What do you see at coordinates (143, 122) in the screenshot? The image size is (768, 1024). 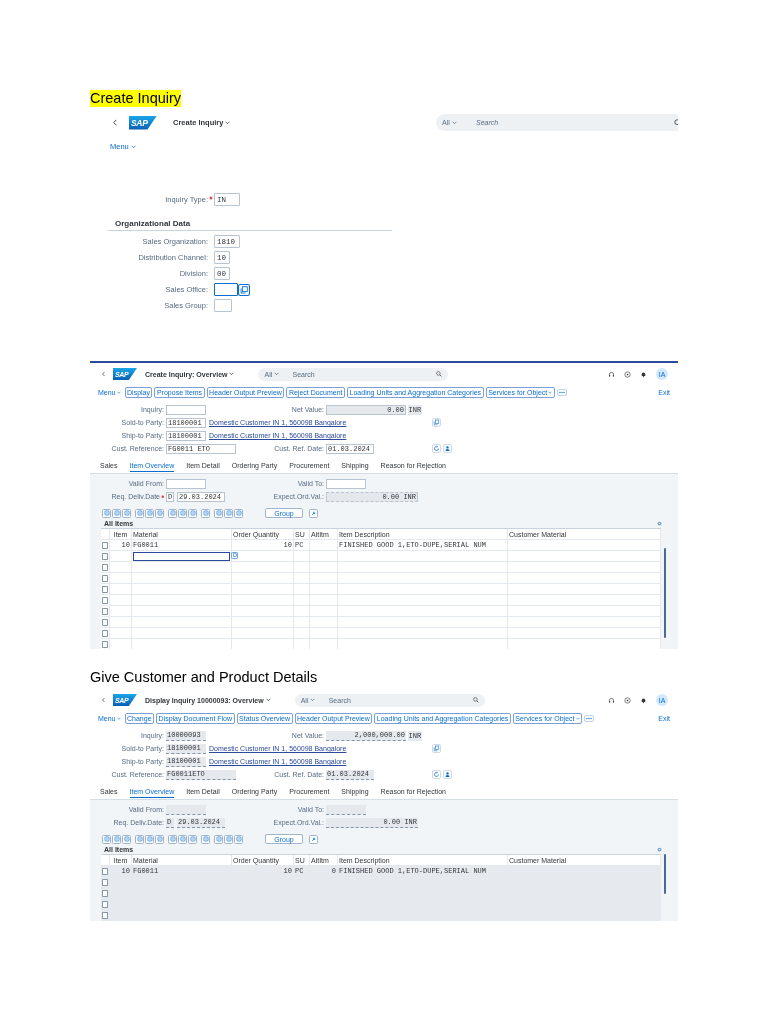 I see `logo: SAP` at bounding box center [143, 122].